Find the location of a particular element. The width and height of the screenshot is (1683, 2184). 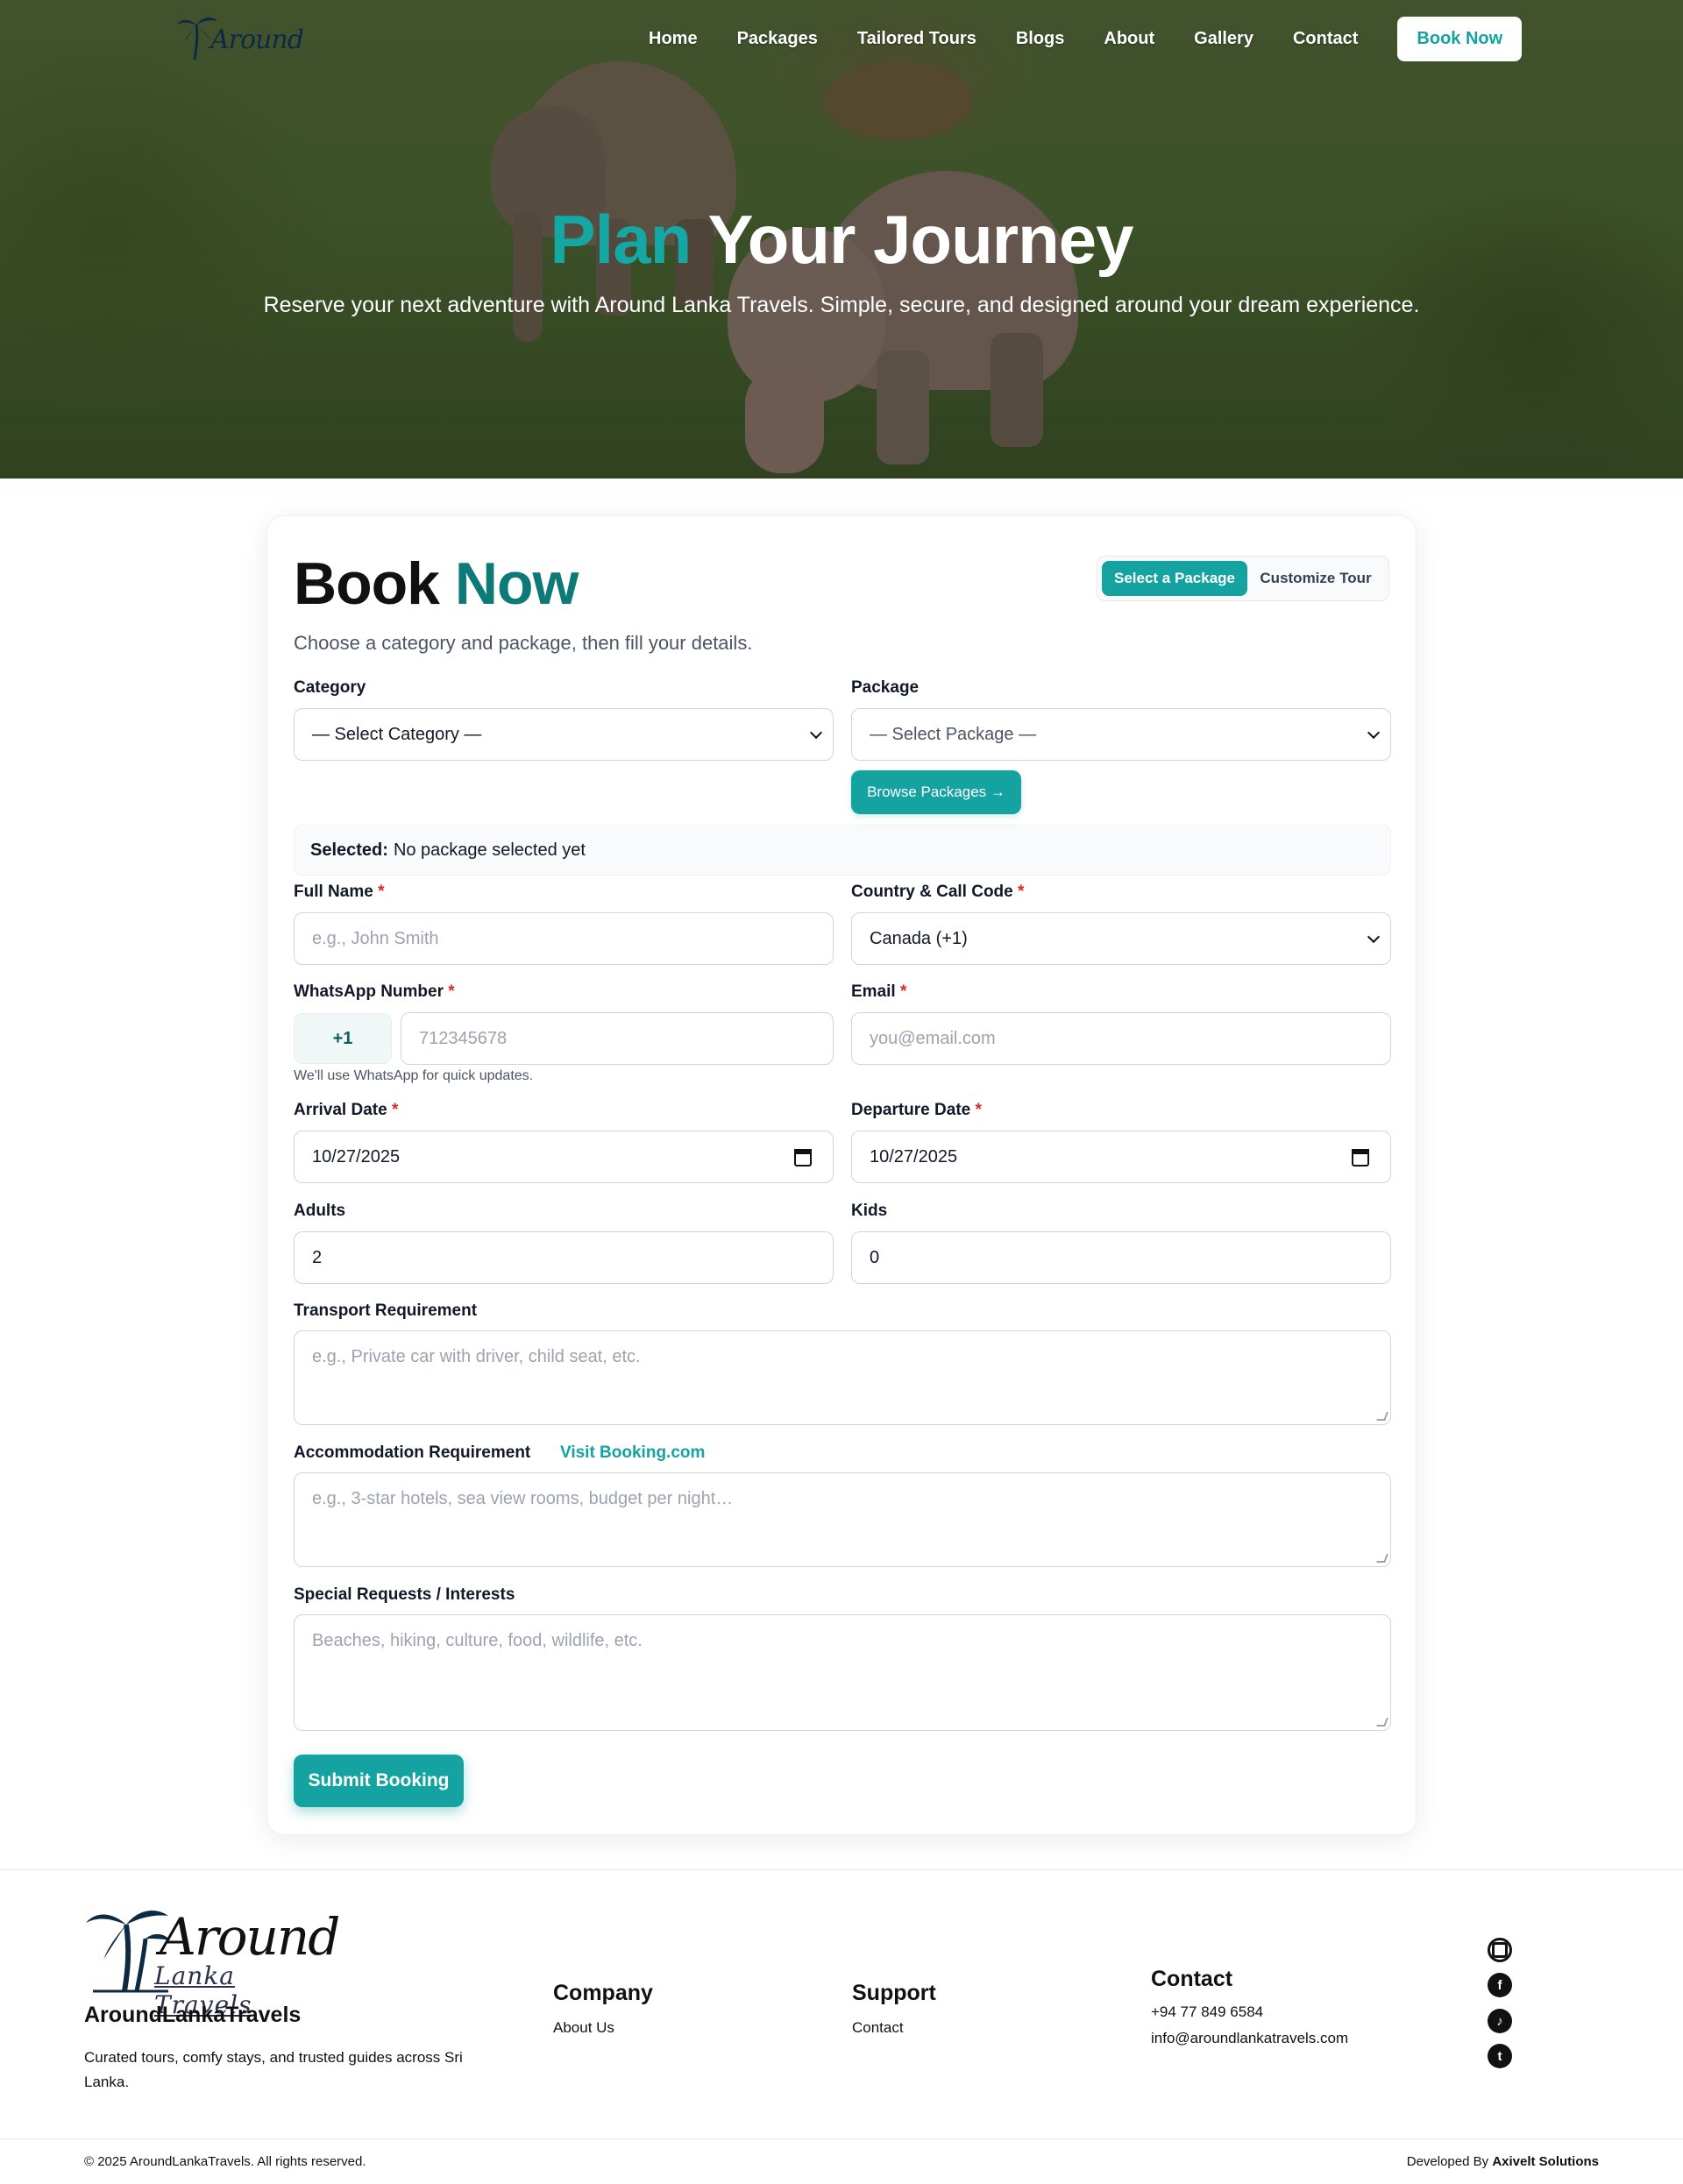

arrival-date-input: 10/27/2025 is located at coordinates (564, 1157).